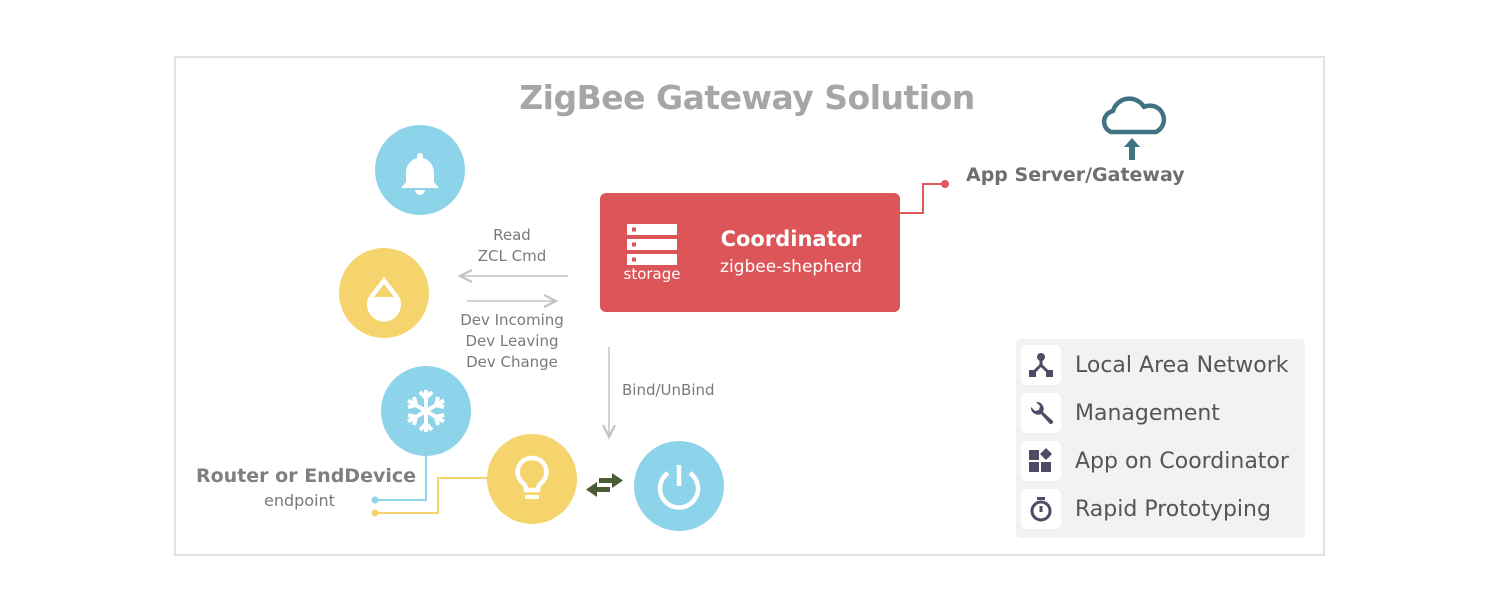 The image size is (1500, 614). Describe the element at coordinates (1182, 365) in the screenshot. I see `feature-label: Local Area Network` at that location.